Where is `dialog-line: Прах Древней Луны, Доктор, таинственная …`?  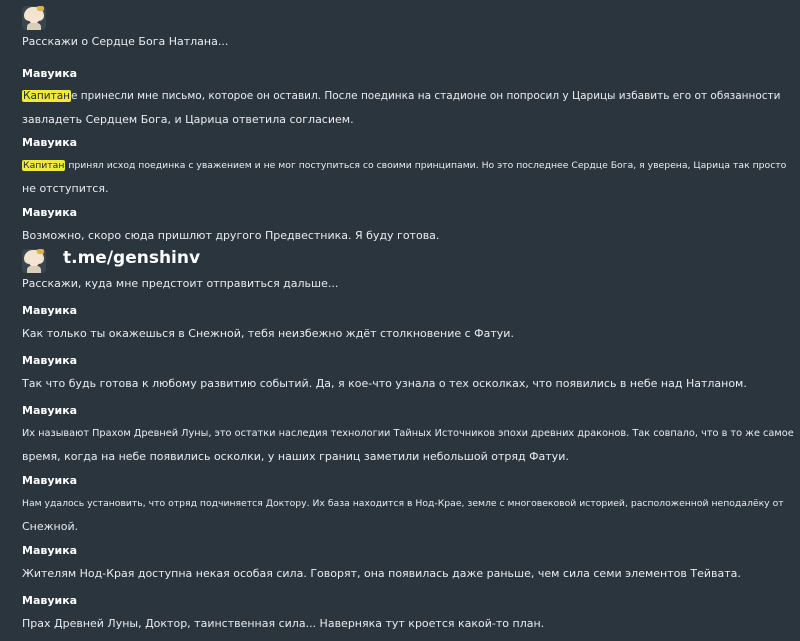 dialog-line: Прах Древней Луны, Доктор, таинственная … is located at coordinates (283, 623).